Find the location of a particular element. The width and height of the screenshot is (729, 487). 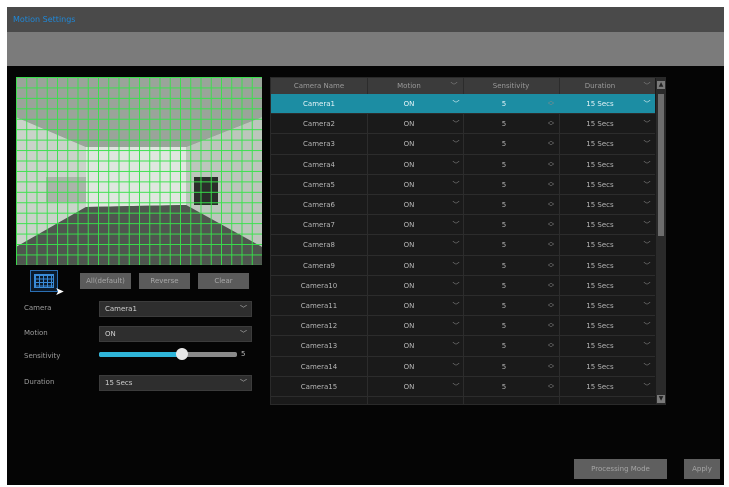

select-all-button: All(default) is located at coordinates (105, 281).